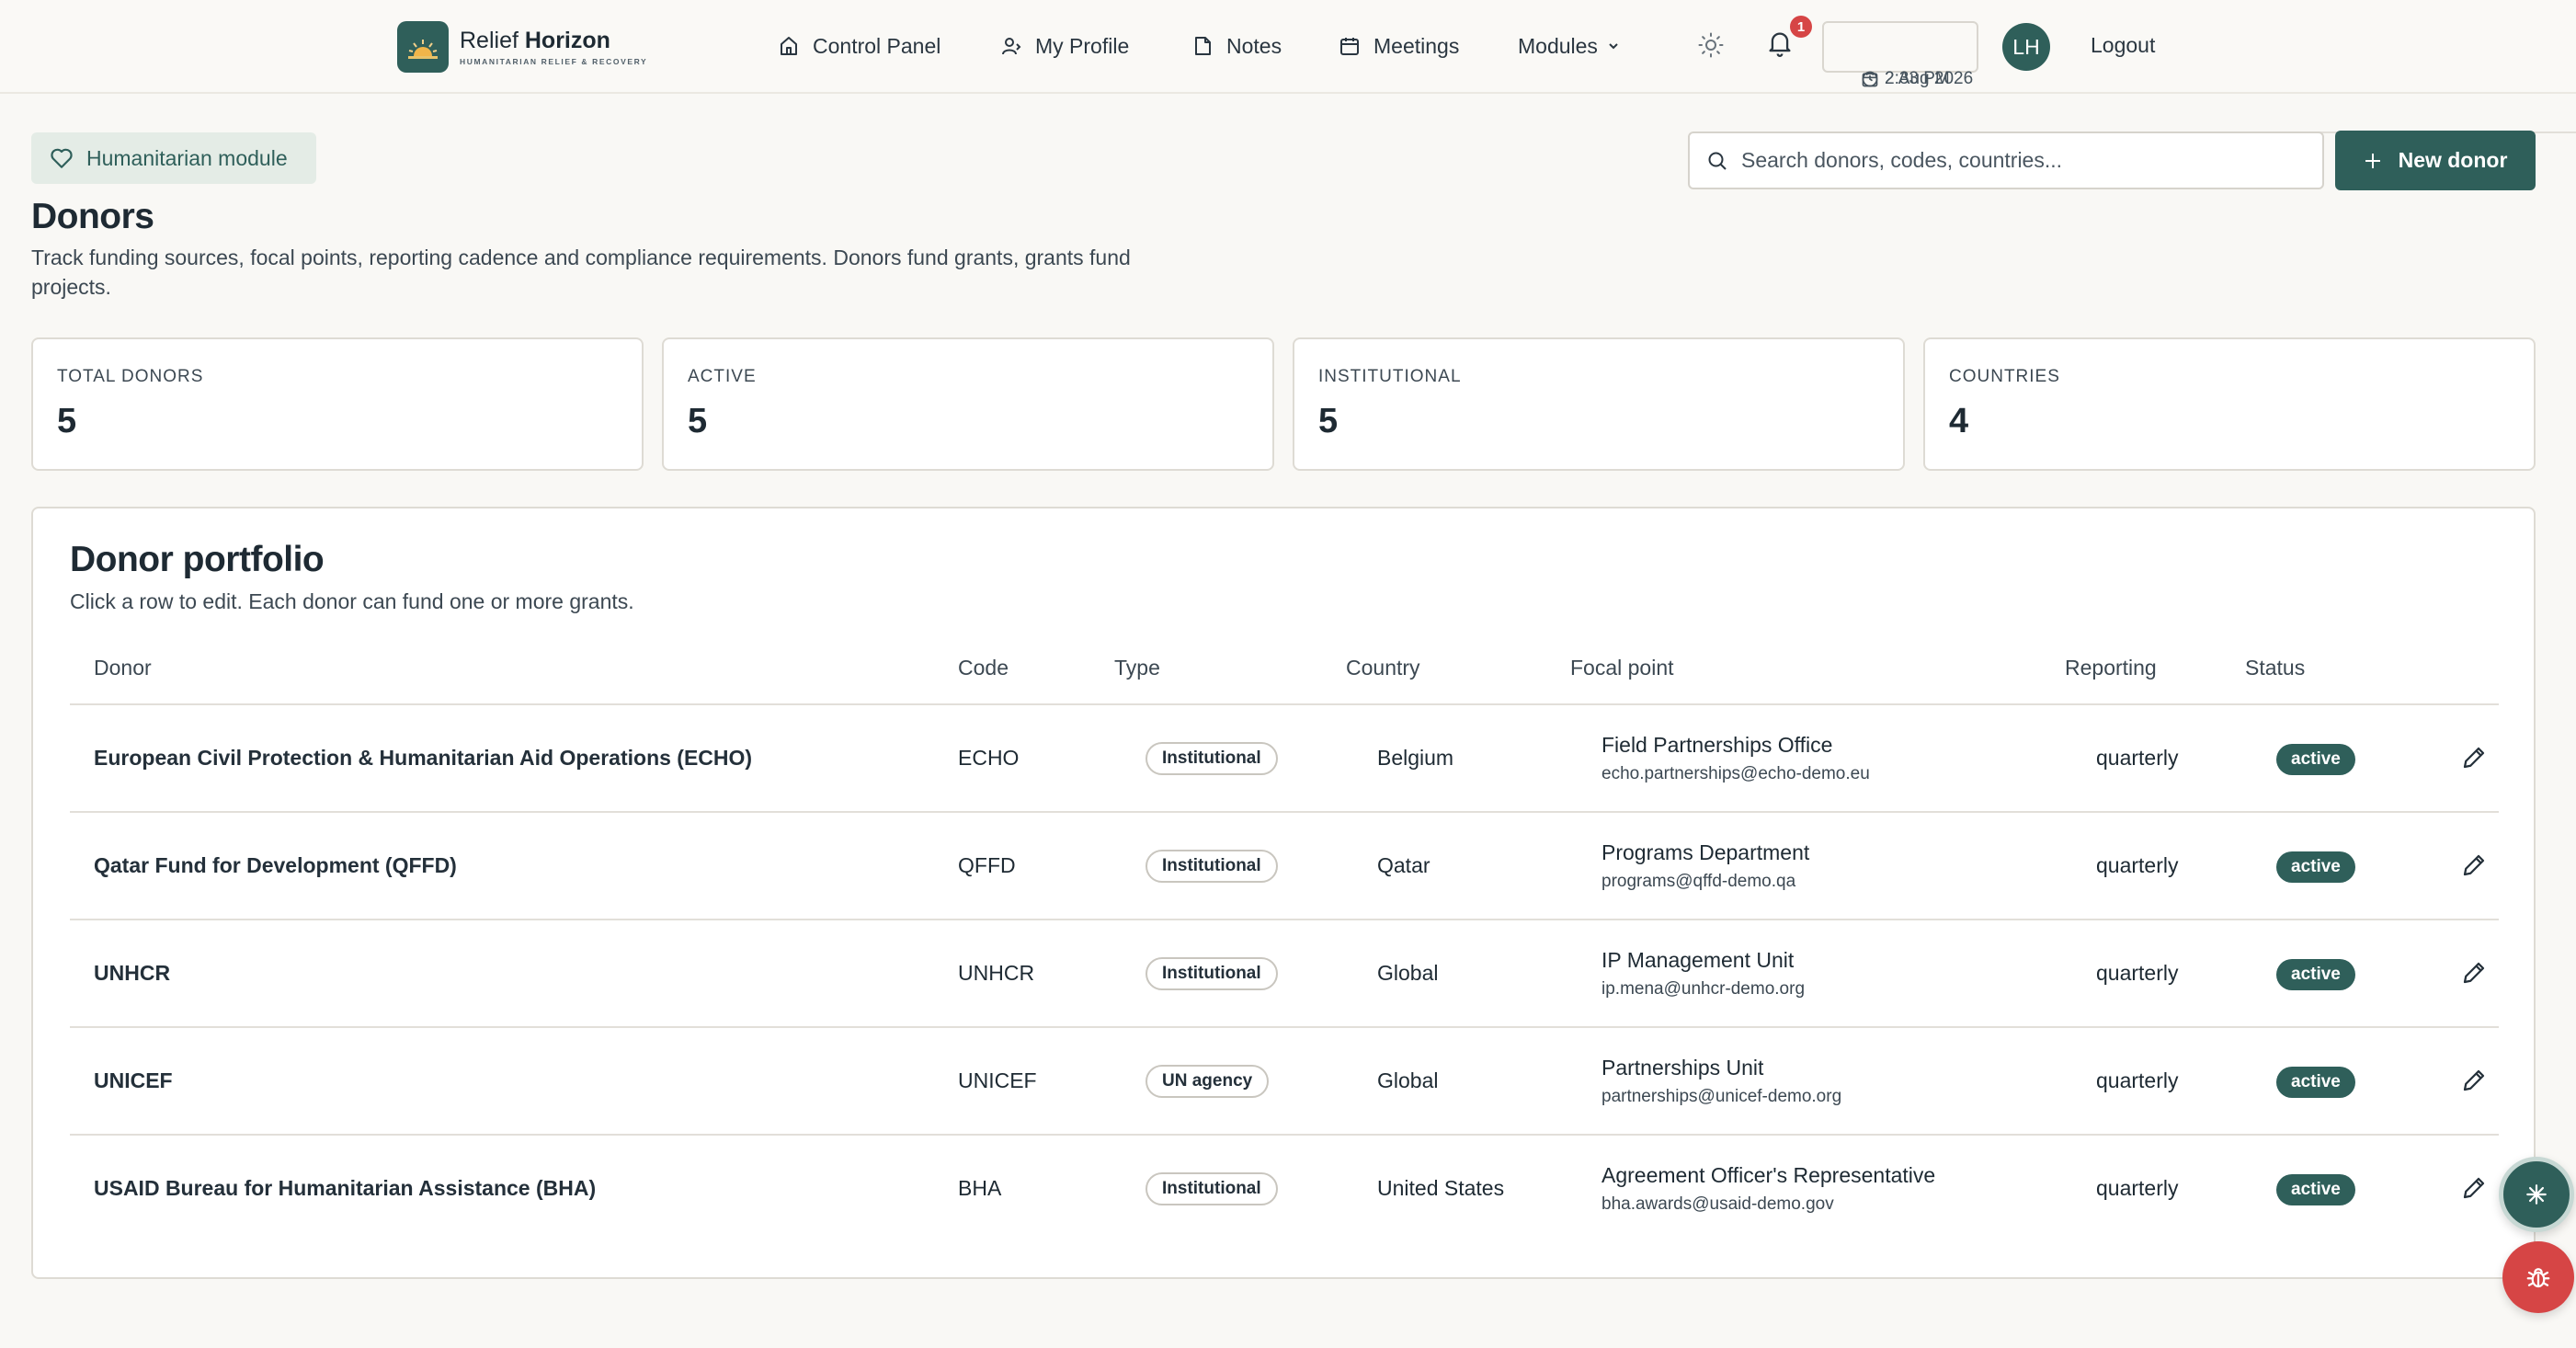  Describe the element at coordinates (1682, 1068) in the screenshot. I see `focal-point-name: Partnerships Unit` at that location.